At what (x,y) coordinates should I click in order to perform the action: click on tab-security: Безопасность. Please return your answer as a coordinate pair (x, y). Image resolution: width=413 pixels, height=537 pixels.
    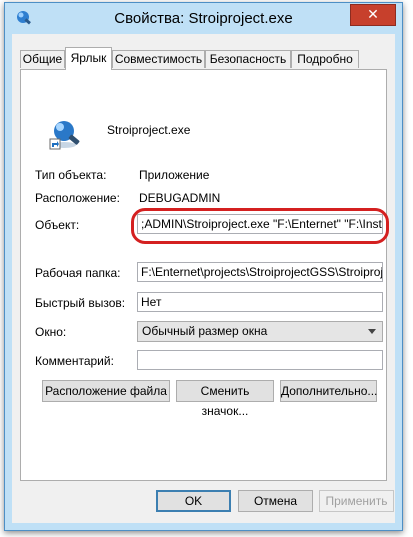
    Looking at the image, I should click on (248, 59).